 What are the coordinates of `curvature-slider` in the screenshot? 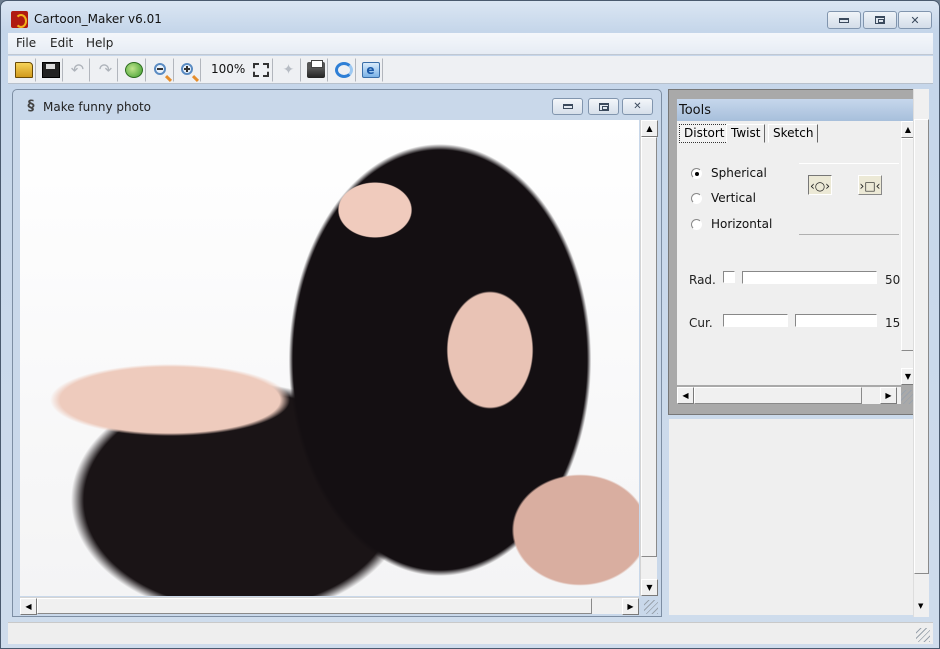 It's located at (836, 320).